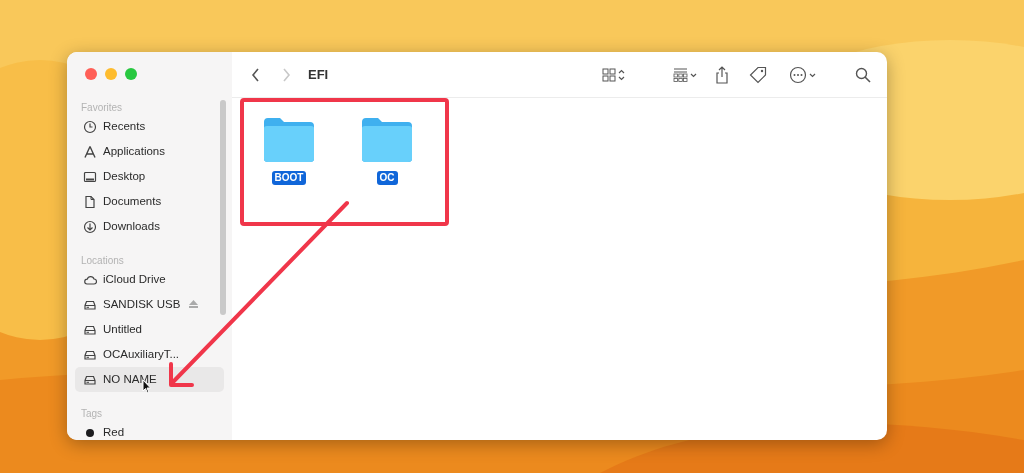 This screenshot has height=473, width=1024. What do you see at coordinates (289, 178) in the screenshot?
I see `file-name: BOOT` at bounding box center [289, 178].